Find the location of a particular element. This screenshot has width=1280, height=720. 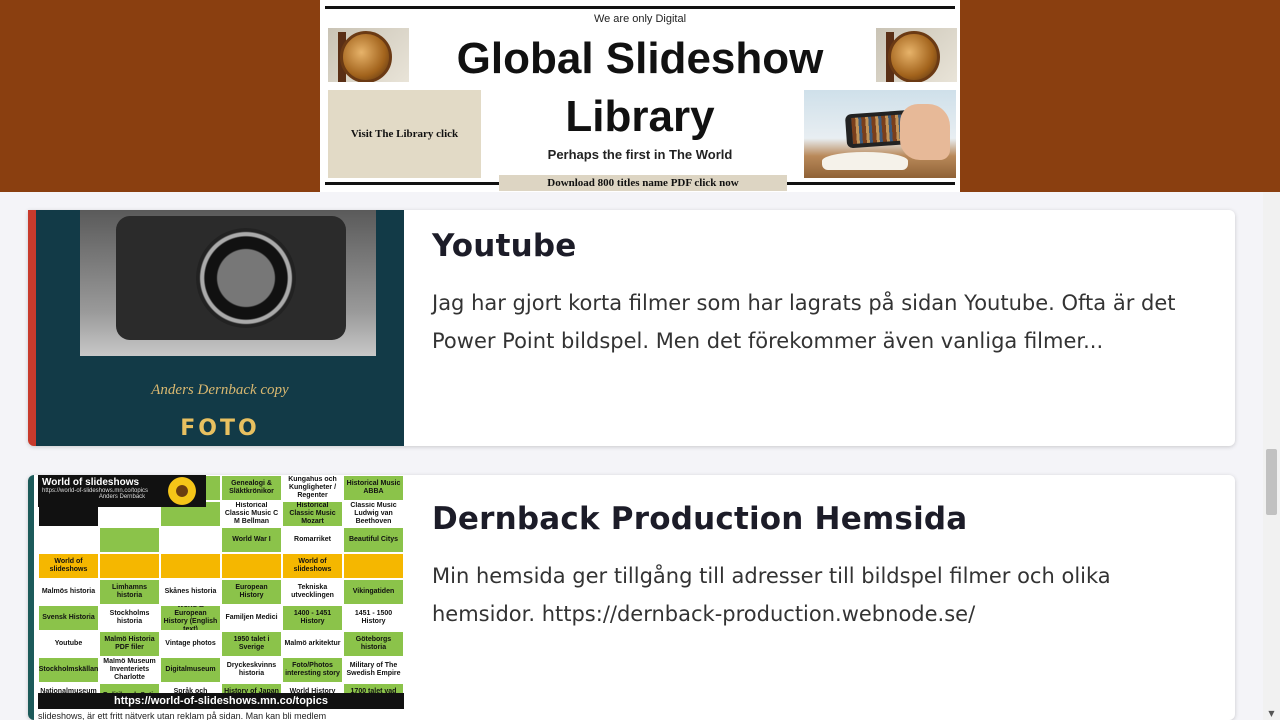

card-title: Youtube is located at coordinates (504, 246).